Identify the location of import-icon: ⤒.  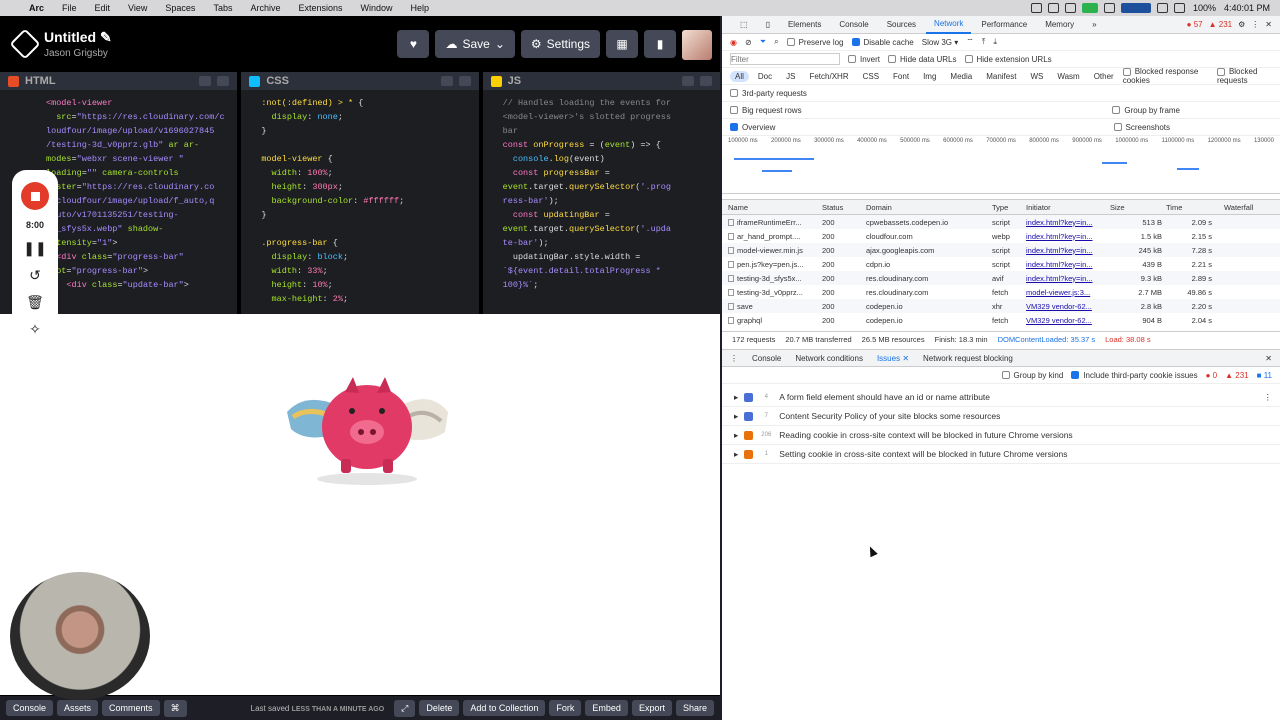
(984, 42).